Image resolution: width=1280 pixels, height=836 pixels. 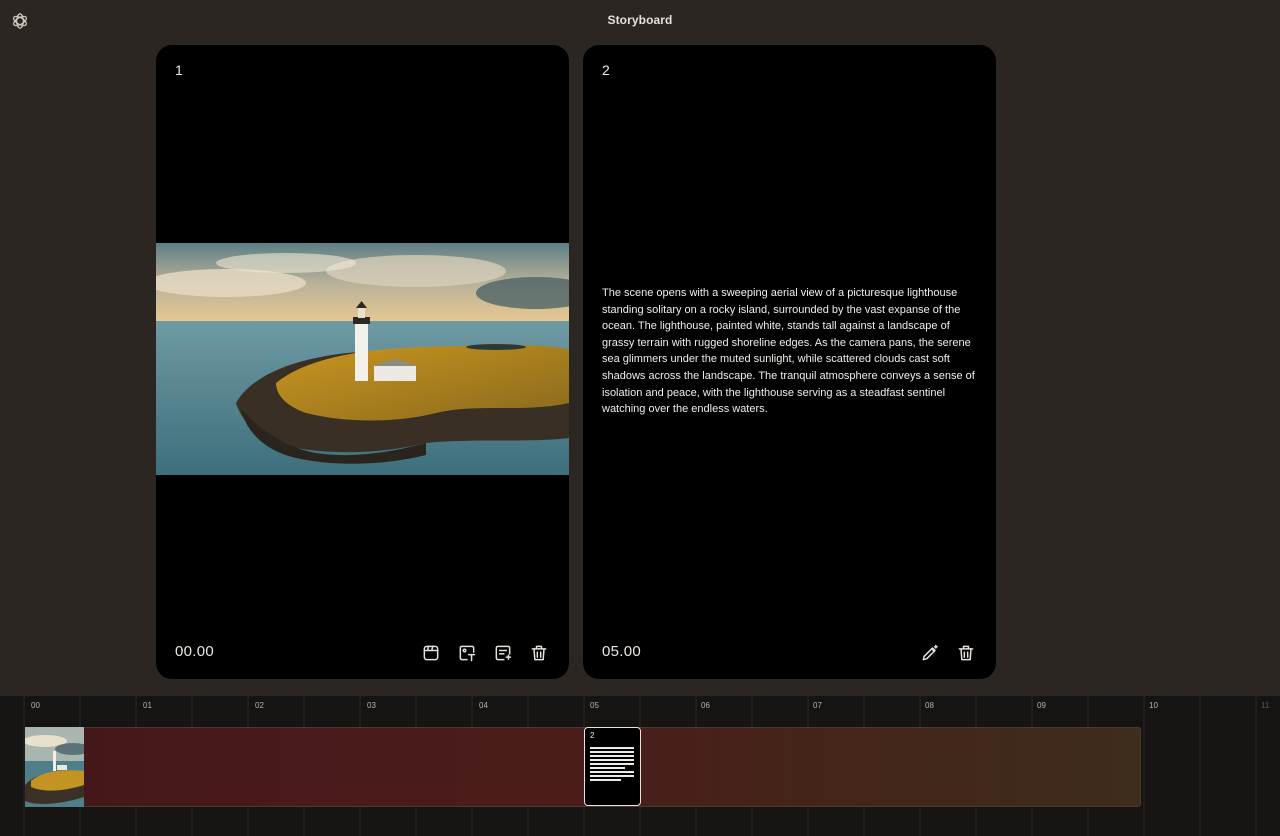 What do you see at coordinates (35, 705) in the screenshot?
I see `timeline-tick-label: 00` at bounding box center [35, 705].